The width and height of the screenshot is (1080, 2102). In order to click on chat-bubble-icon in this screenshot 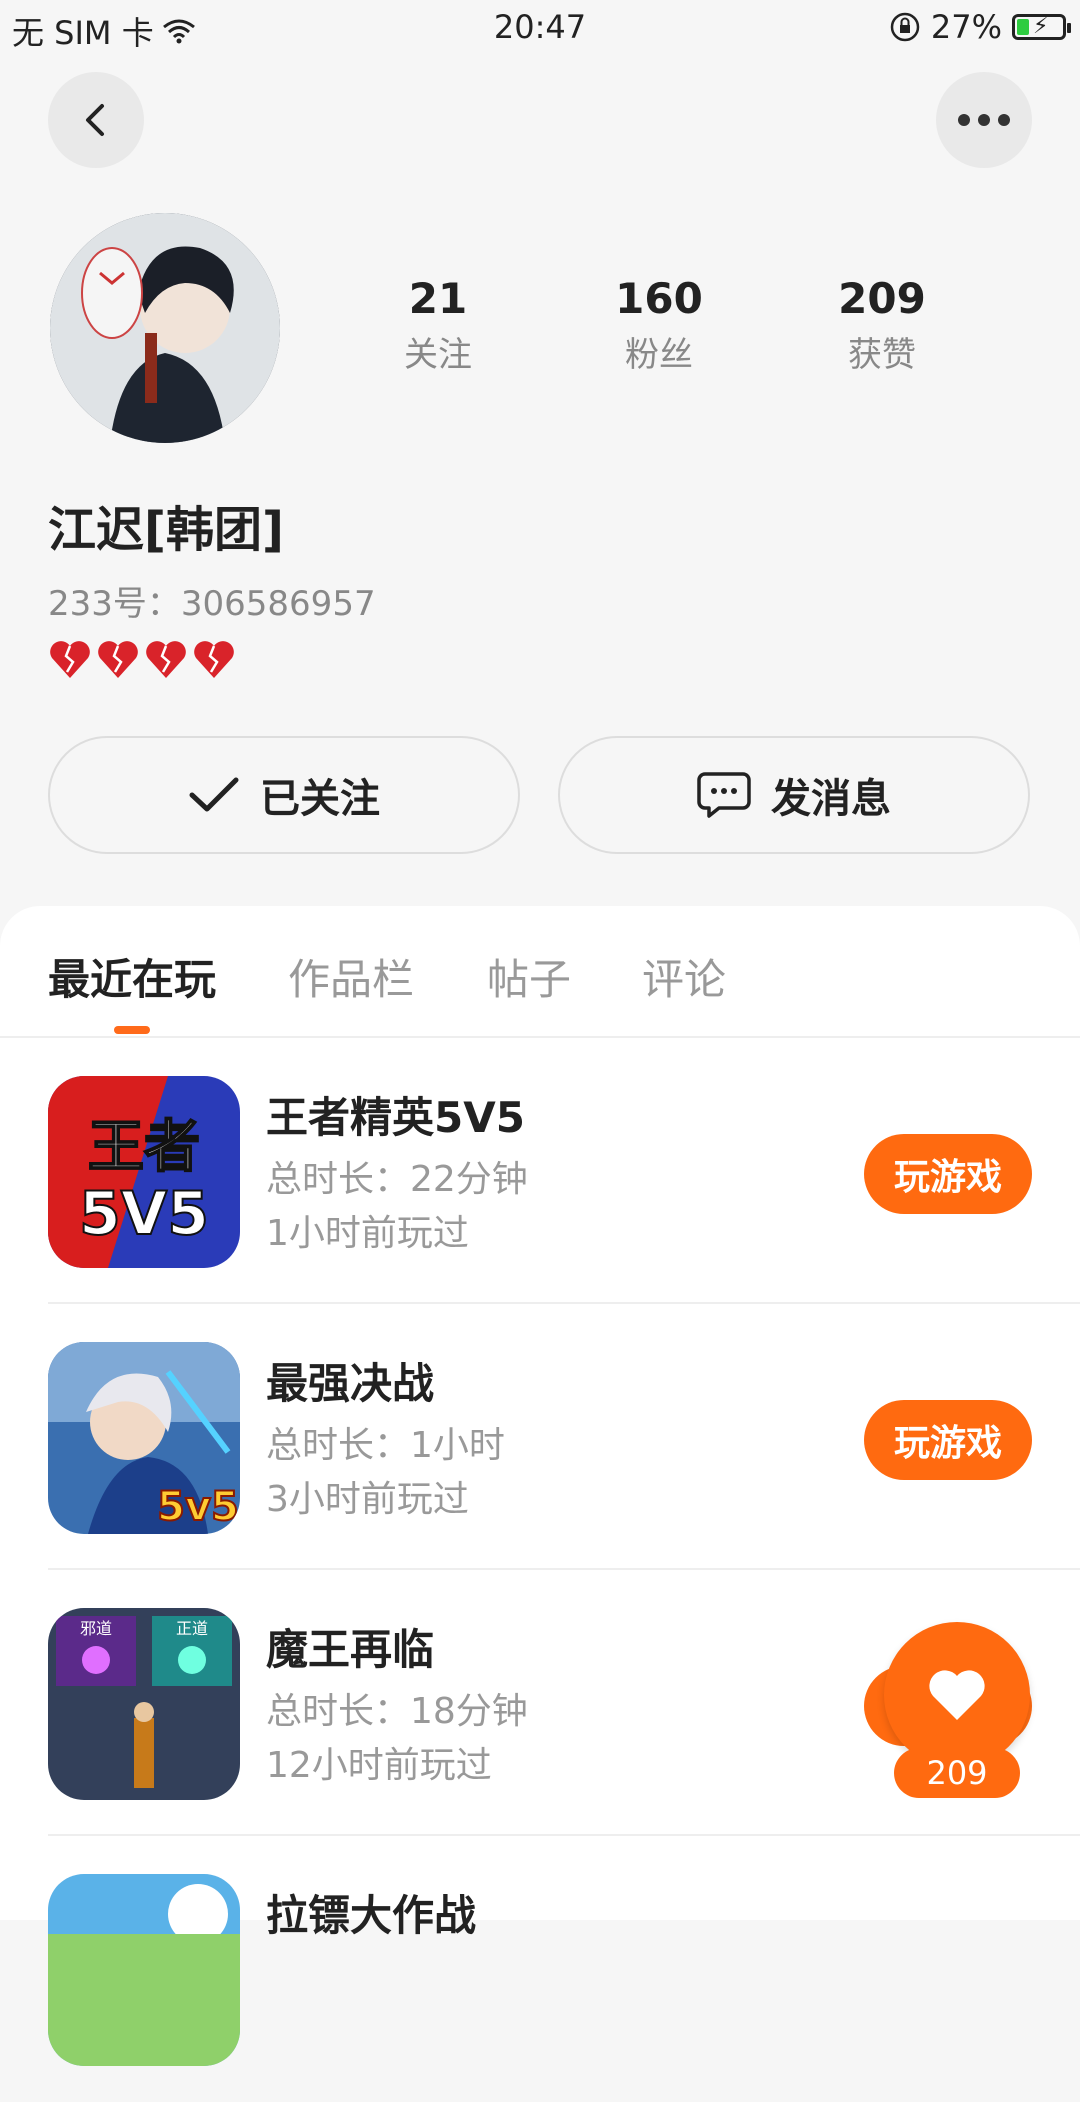, I will do `click(724, 795)`.